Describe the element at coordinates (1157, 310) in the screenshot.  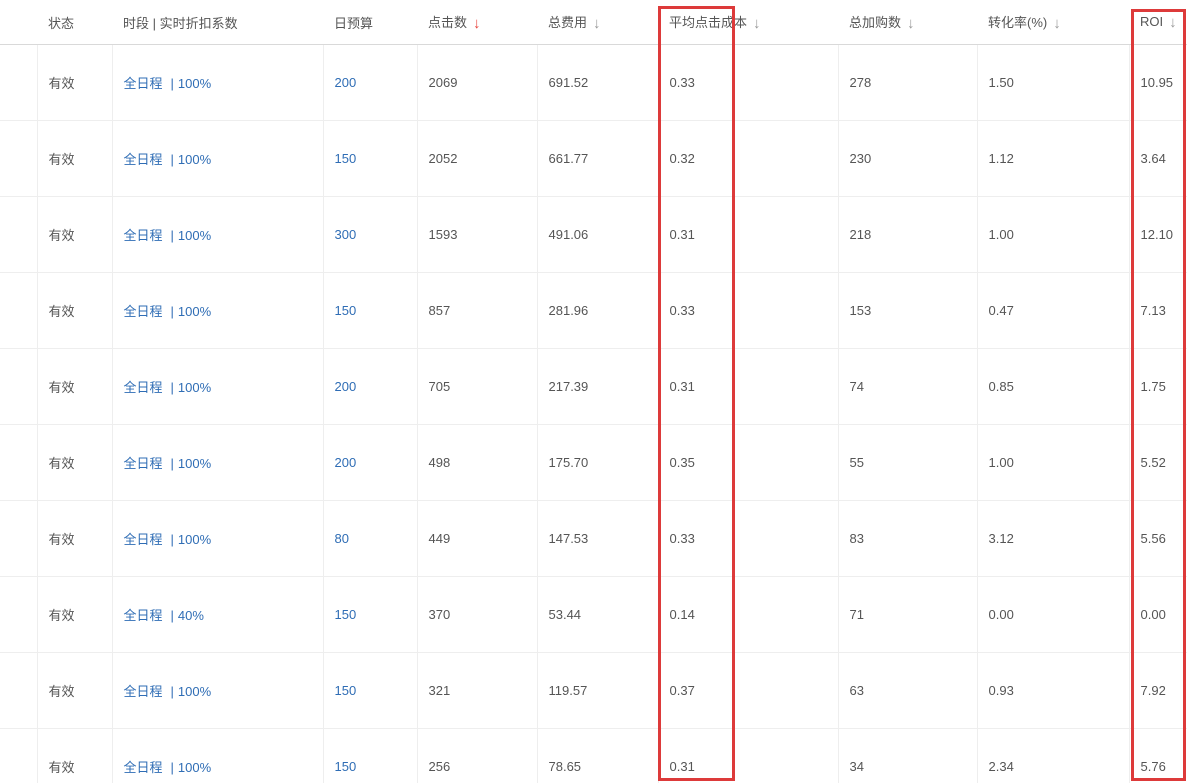
I see `roi-cell: 7.13` at that location.